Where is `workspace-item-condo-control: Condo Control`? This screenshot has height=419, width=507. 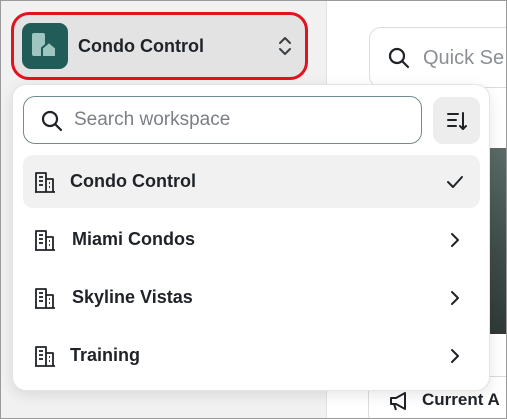 workspace-item-condo-control: Condo Control is located at coordinates (251, 181).